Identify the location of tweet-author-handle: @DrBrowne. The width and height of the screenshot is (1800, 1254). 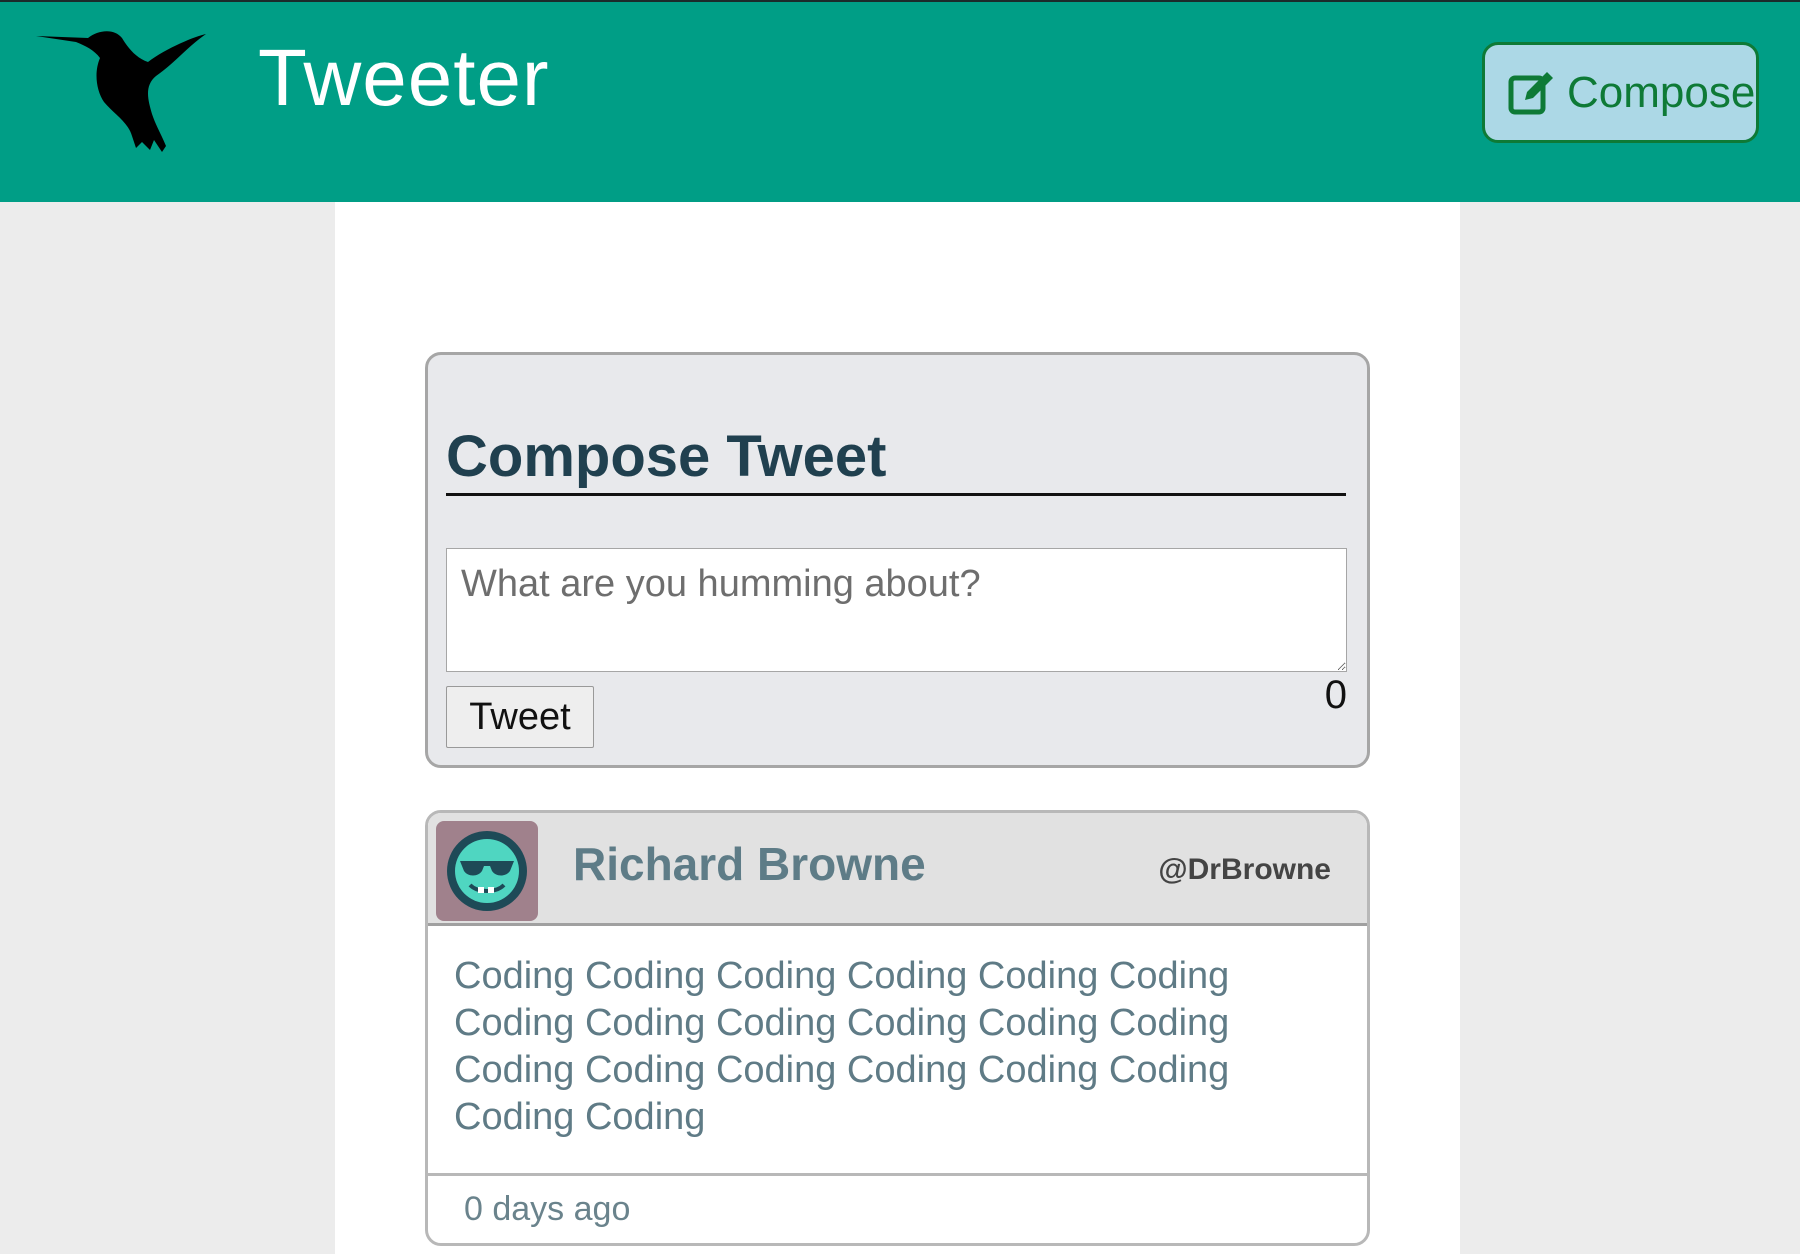
(1244, 869).